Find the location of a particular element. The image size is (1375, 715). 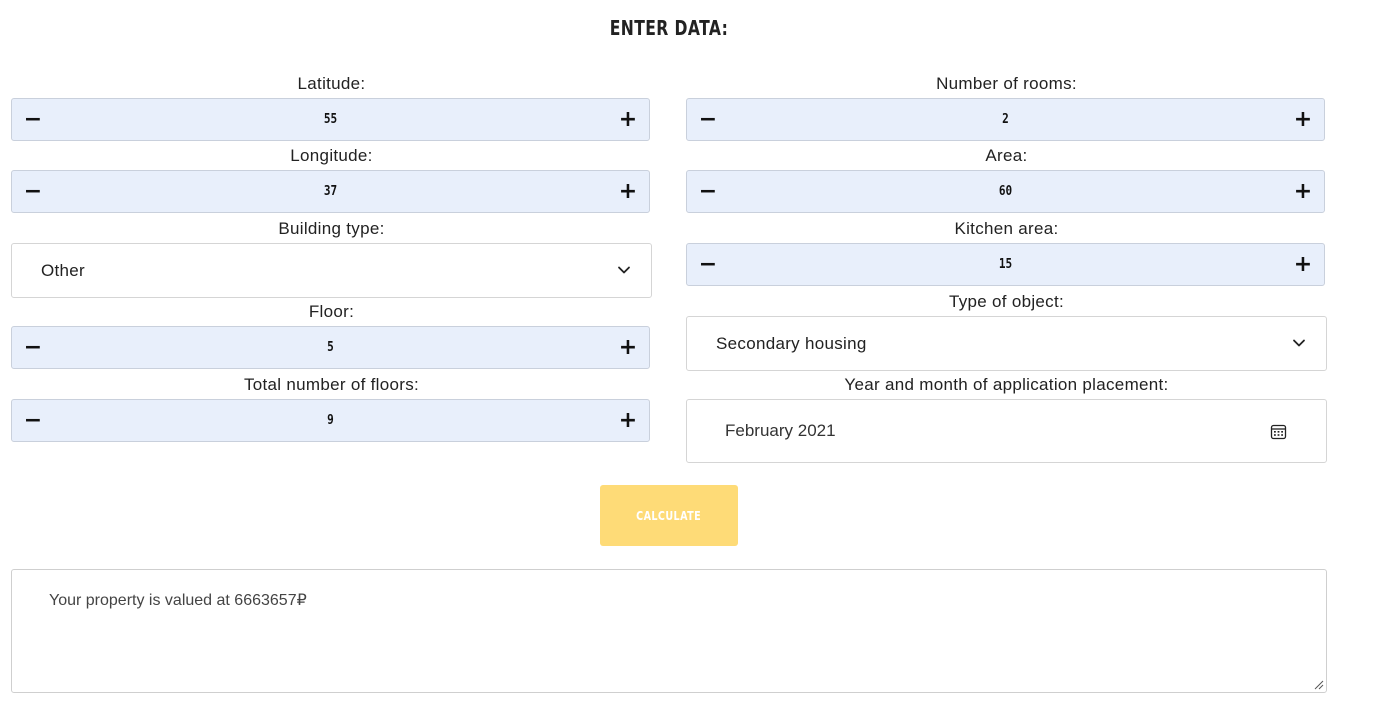

kitchen-area-increment-button: + is located at coordinates (1303, 264).